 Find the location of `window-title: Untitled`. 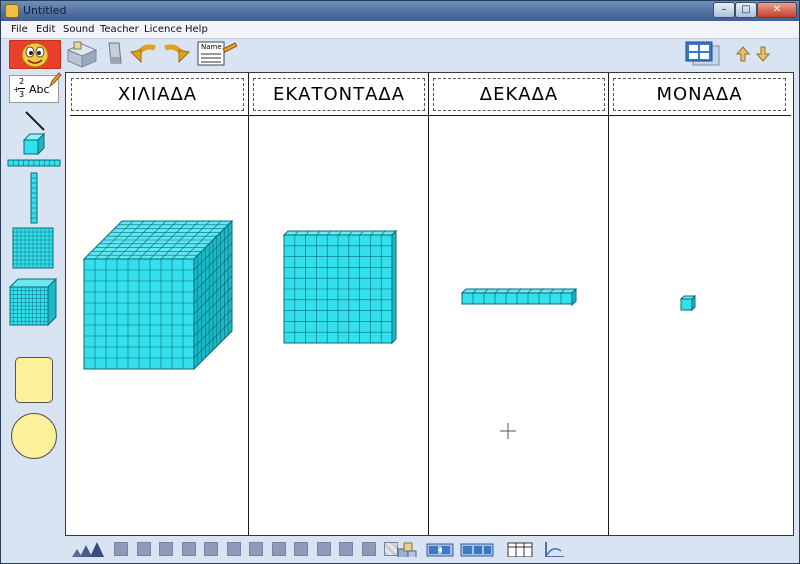

window-title: Untitled is located at coordinates (45, 10).